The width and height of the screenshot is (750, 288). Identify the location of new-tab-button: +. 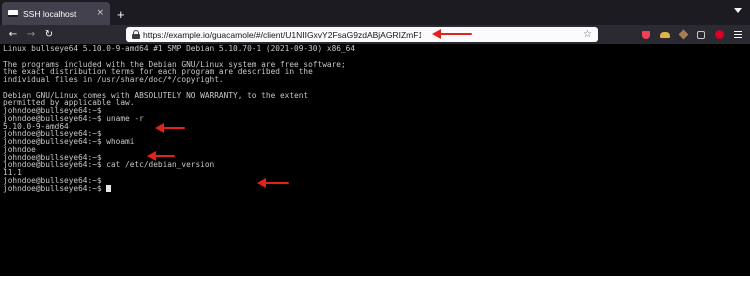
(121, 14).